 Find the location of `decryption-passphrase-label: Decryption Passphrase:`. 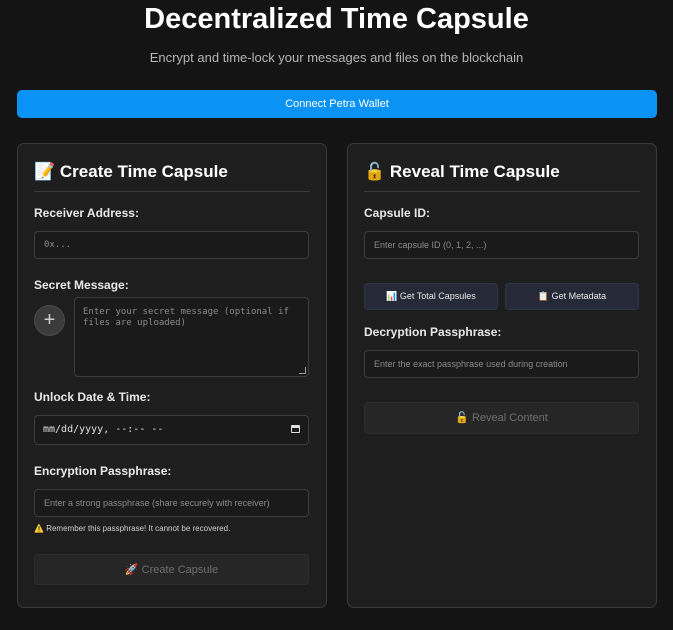

decryption-passphrase-label: Decryption Passphrase: is located at coordinates (433, 332).